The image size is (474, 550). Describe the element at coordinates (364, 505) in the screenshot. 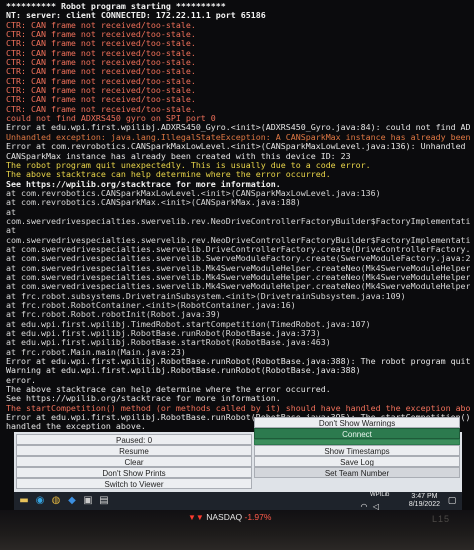

I see `network-icon: ◠` at that location.